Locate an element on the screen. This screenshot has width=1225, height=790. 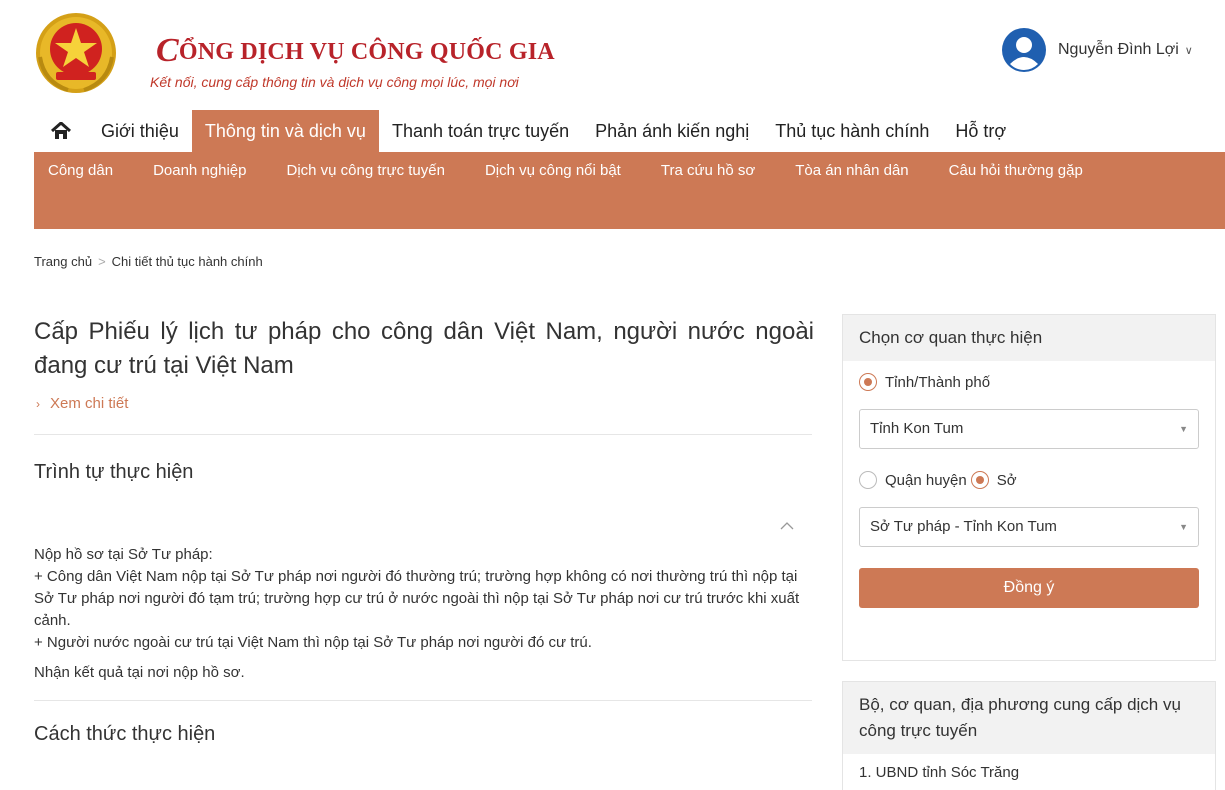
user-menu: Nguyễn Đình Lợi ∨ is located at coordinates (1097, 50).